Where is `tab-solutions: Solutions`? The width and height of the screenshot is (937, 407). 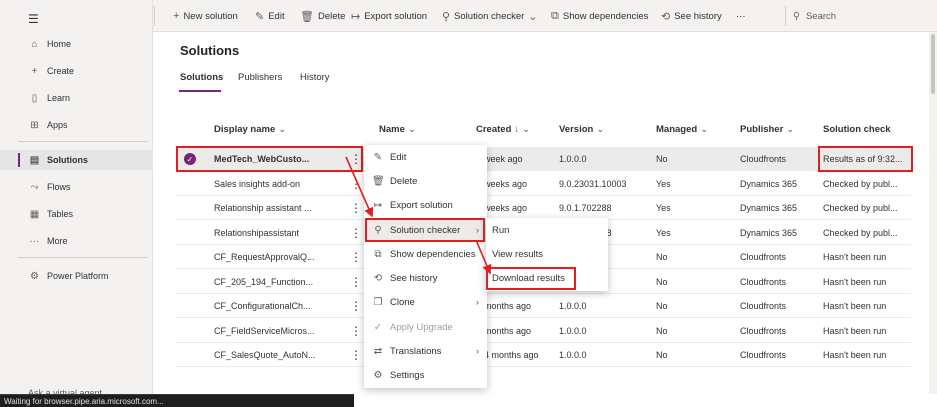
tab-solutions: Solutions is located at coordinates (201, 77).